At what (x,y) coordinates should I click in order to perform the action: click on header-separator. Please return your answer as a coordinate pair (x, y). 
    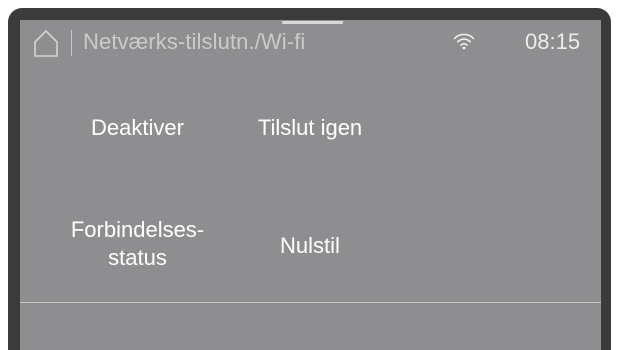
    Looking at the image, I should click on (71, 43).